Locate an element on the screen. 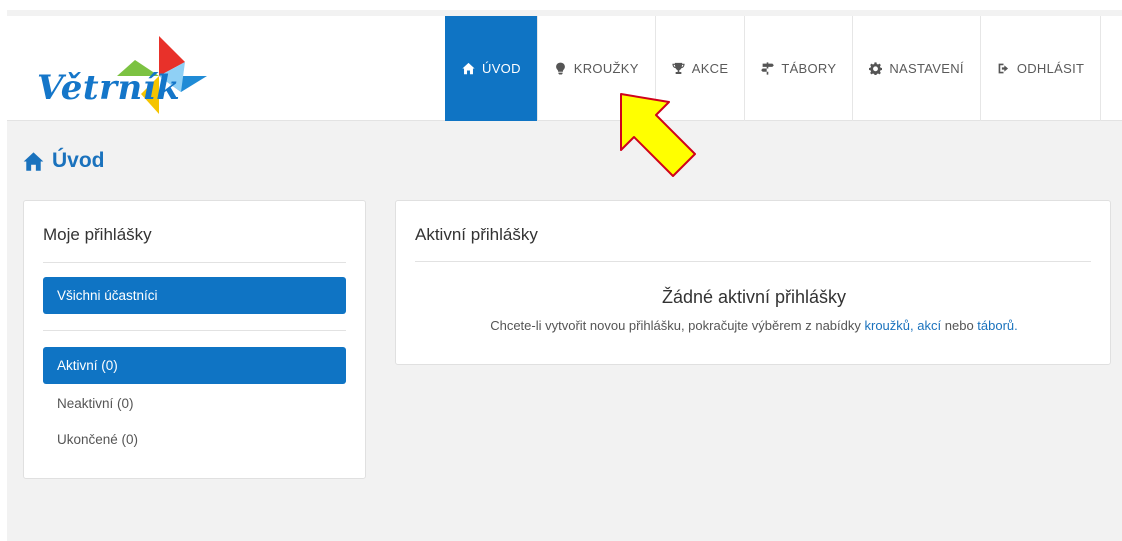 This screenshot has height=541, width=1122. nav-tabory-label: TÁBORY is located at coordinates (809, 68).